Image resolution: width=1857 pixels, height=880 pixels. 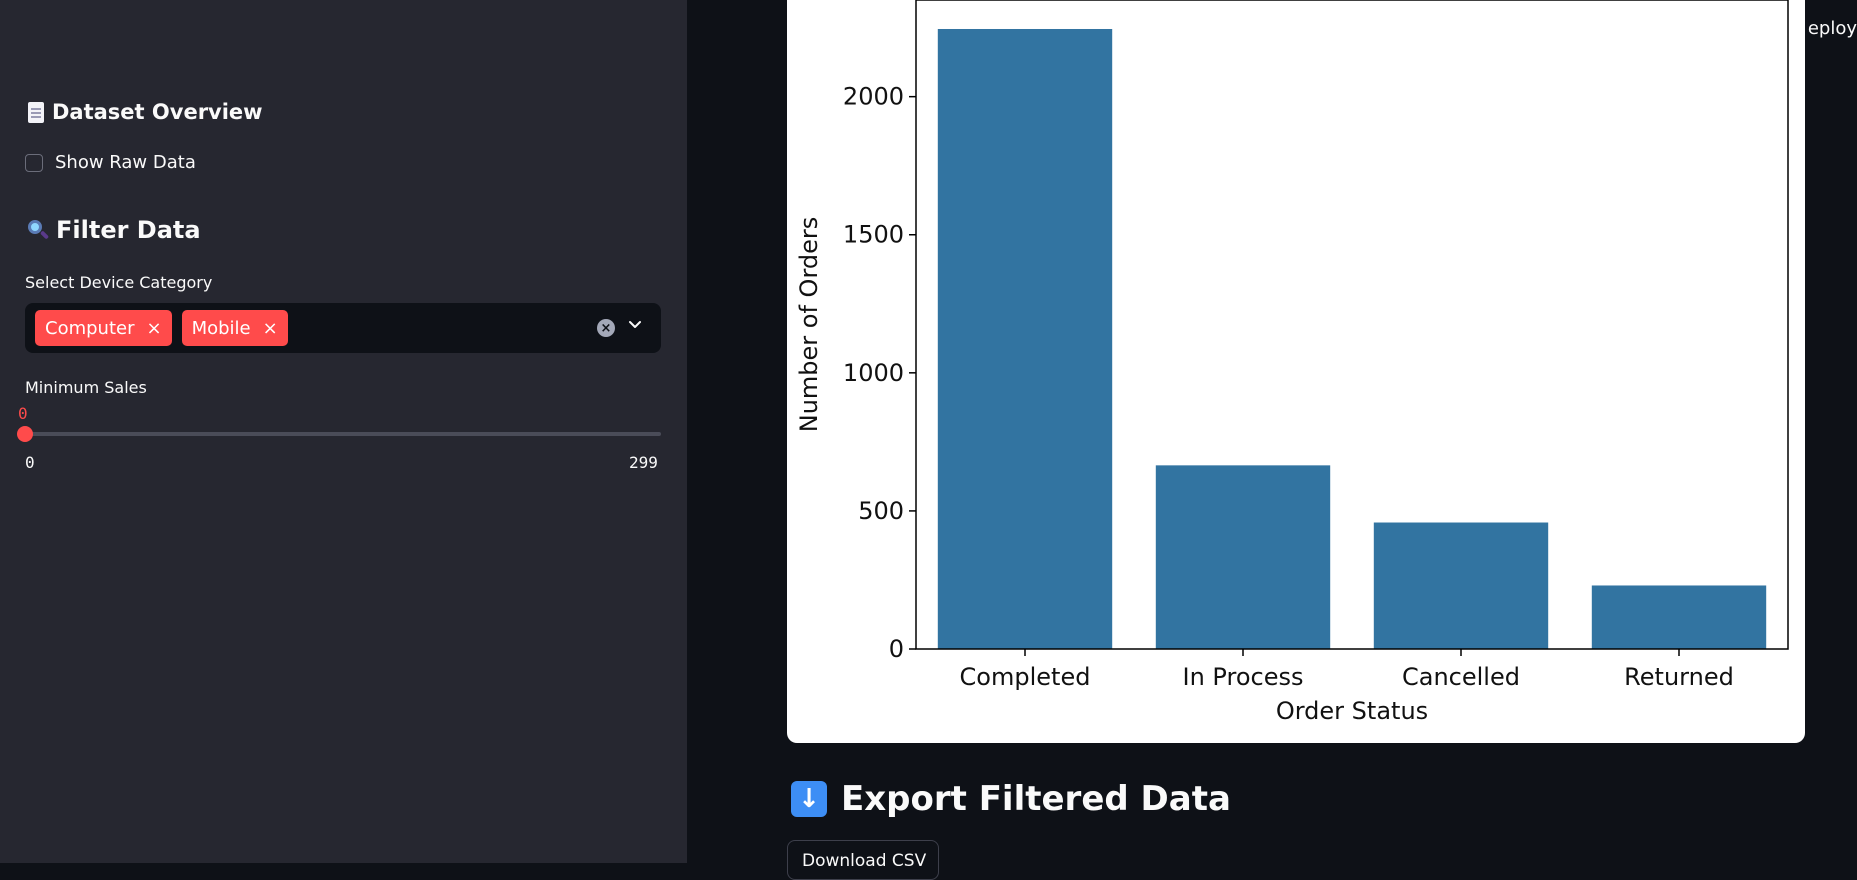 I want to click on x-tick-label: In Process, so click(x=1243, y=677).